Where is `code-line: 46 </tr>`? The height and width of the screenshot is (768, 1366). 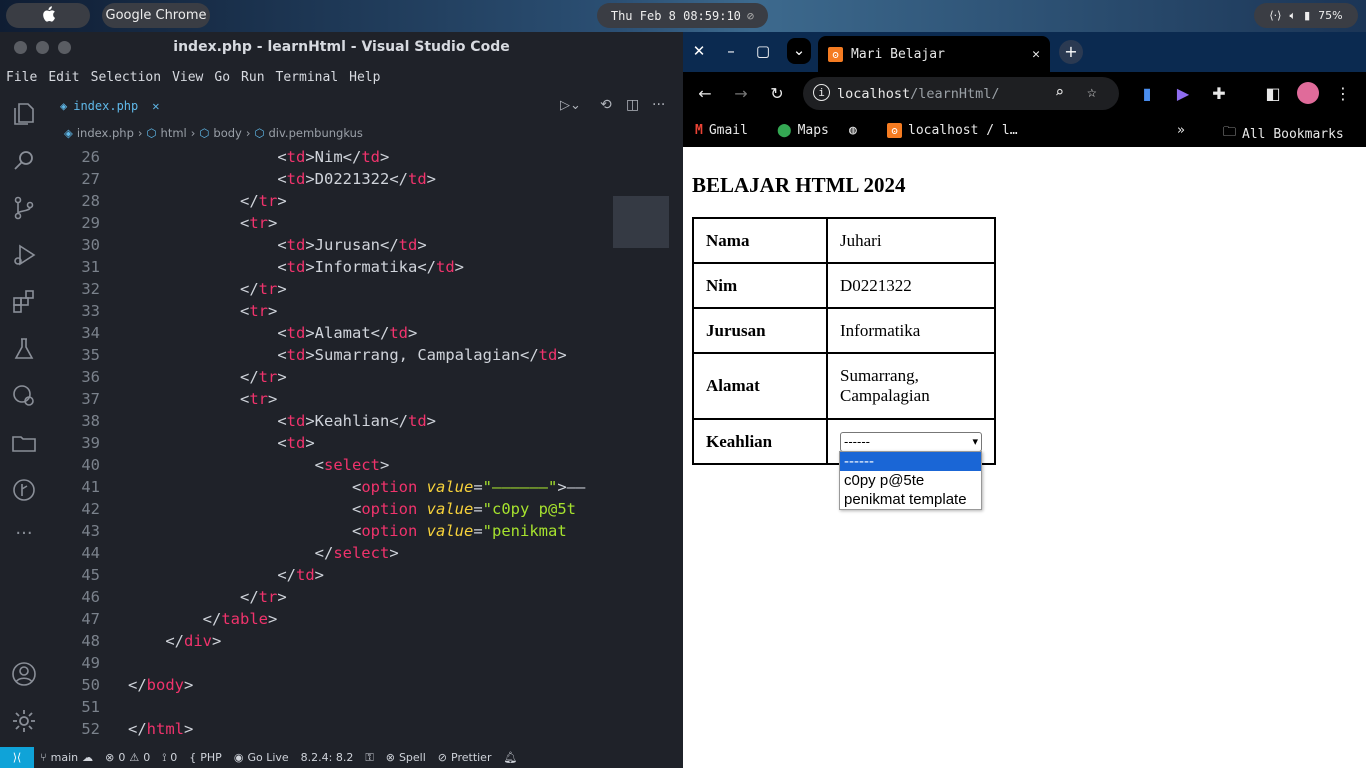
code-line: 46 </tr> is located at coordinates (333, 597).